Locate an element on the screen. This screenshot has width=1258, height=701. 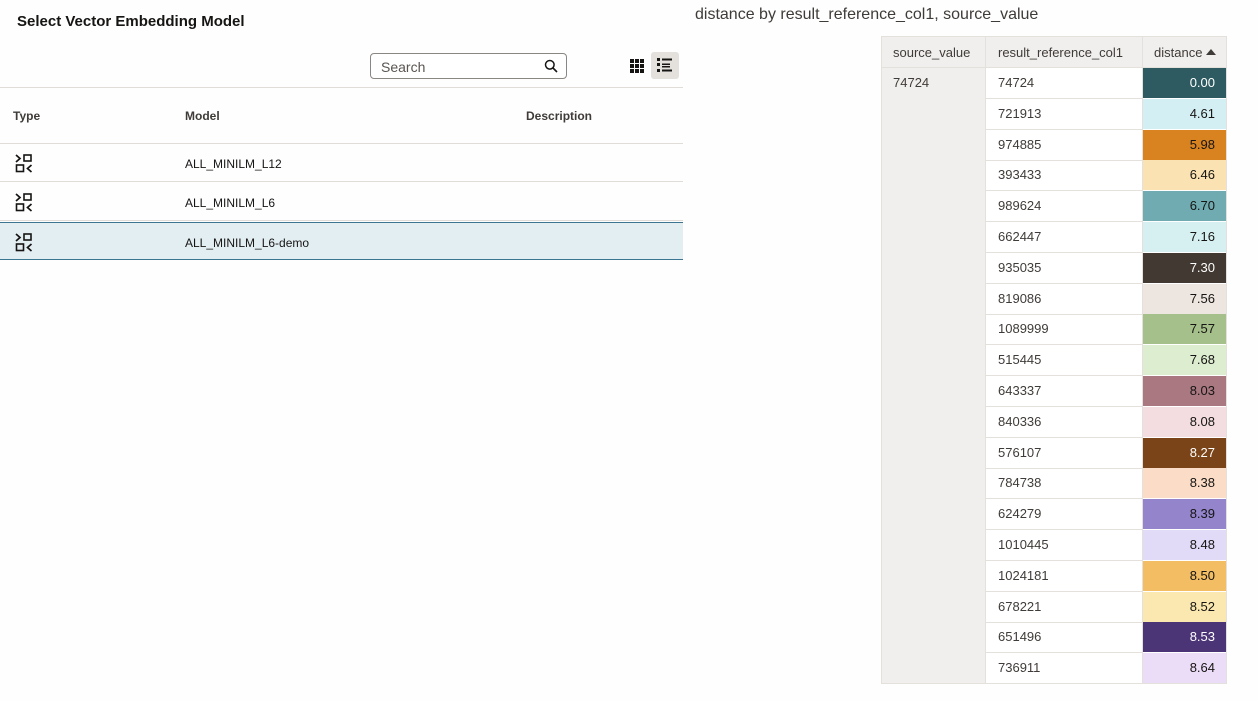
reference-cell: 1024181 is located at coordinates (1064, 576).